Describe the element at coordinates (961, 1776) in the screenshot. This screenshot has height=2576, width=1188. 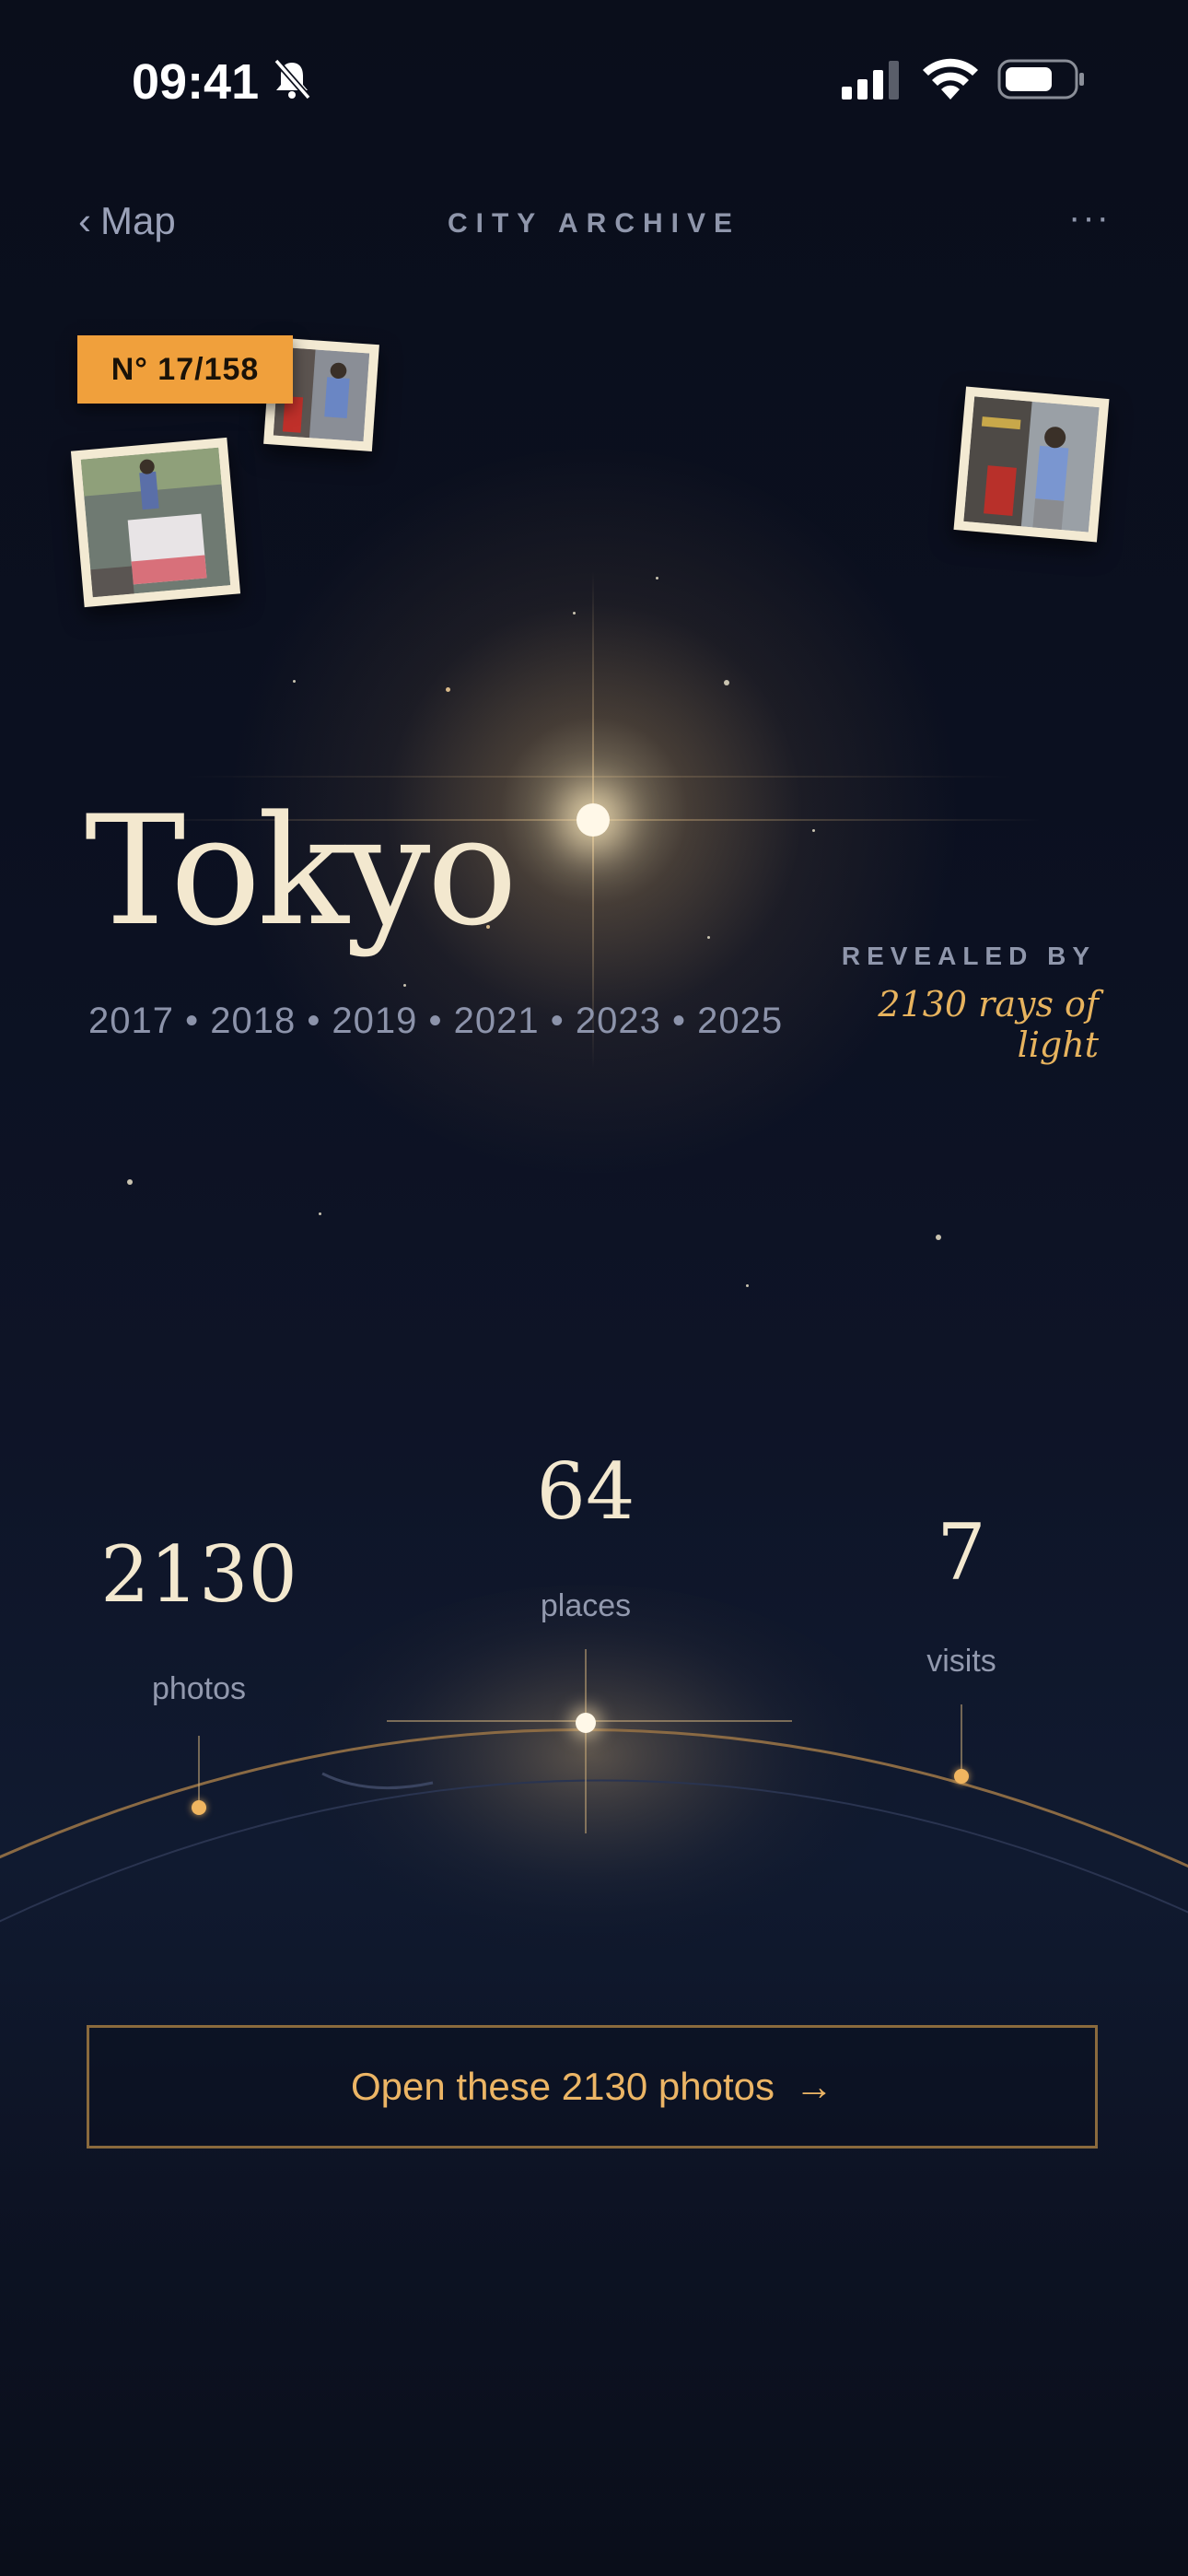
I see `visits-marker` at that location.